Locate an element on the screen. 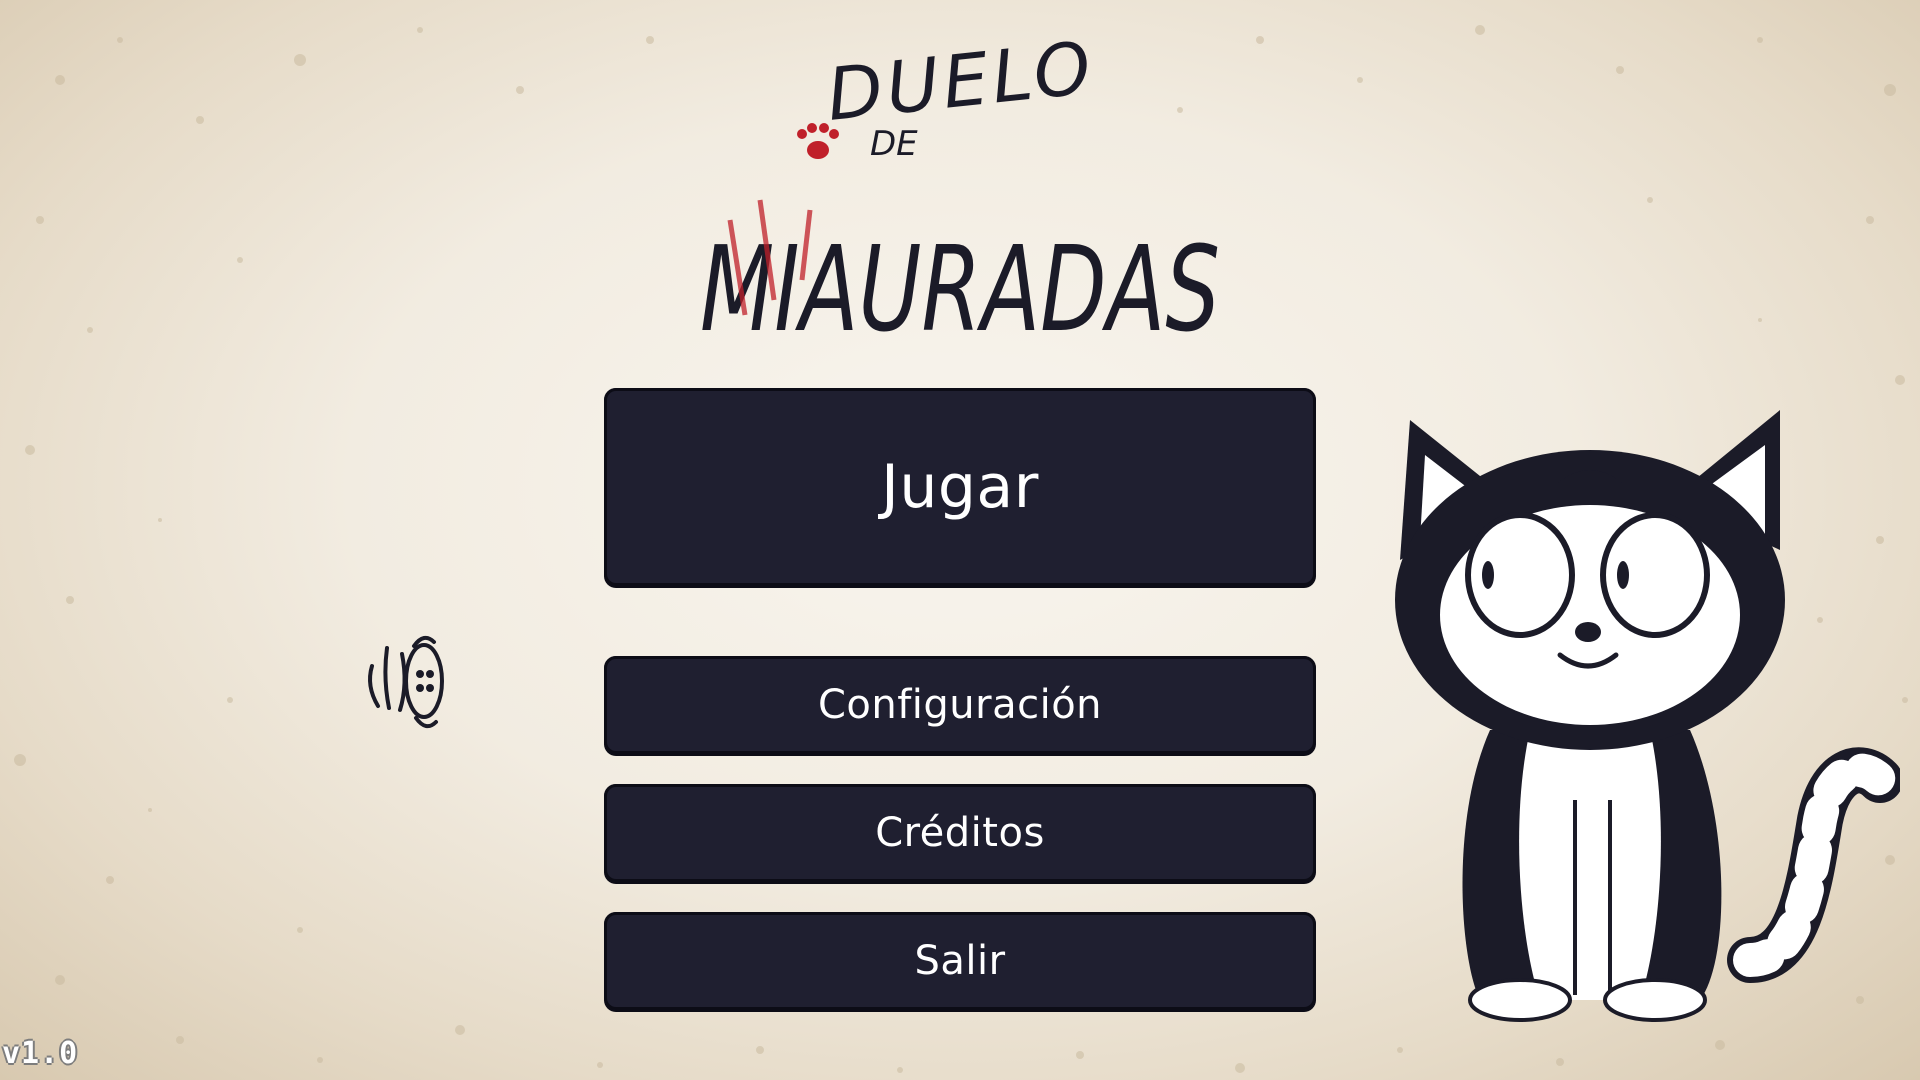 Image resolution: width=1920 pixels, height=1080 pixels. title-line-3: MIAURADAS is located at coordinates (960, 289).